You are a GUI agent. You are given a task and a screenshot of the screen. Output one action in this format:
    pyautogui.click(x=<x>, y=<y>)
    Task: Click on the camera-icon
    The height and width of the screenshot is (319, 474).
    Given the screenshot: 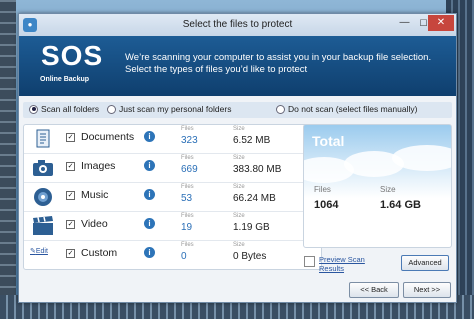 What is the action you would take?
    pyautogui.click(x=43, y=168)
    